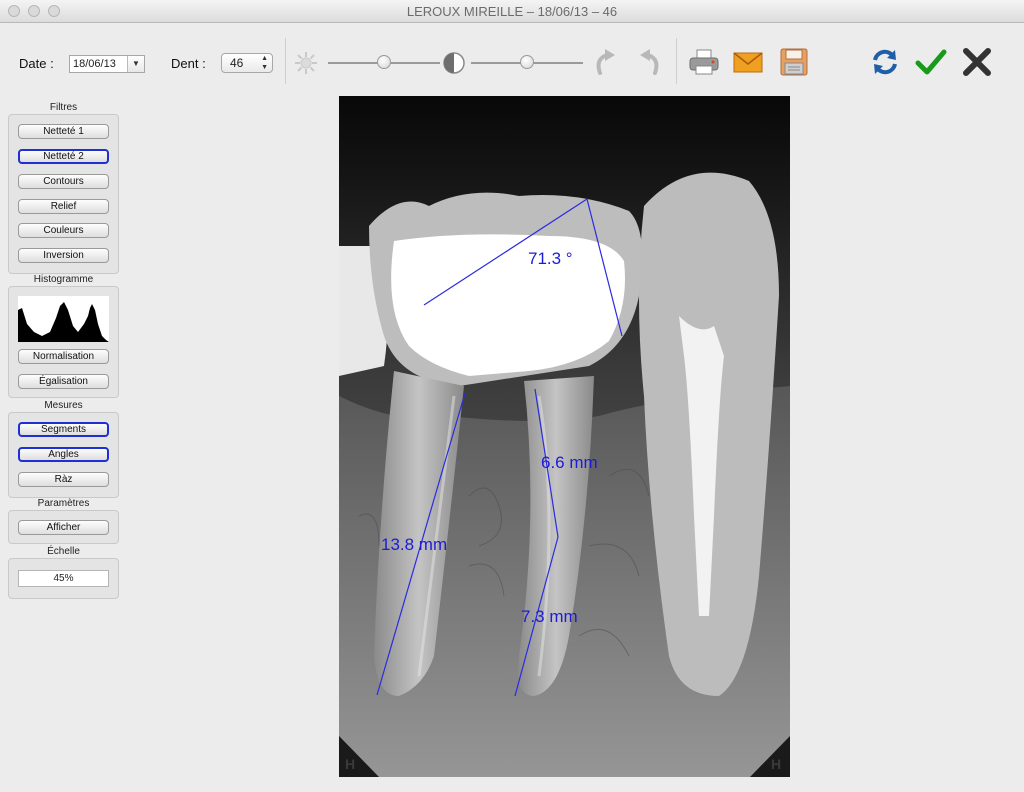  What do you see at coordinates (63, 230) in the screenshot?
I see `filter-colors-button: Couleurs` at bounding box center [63, 230].